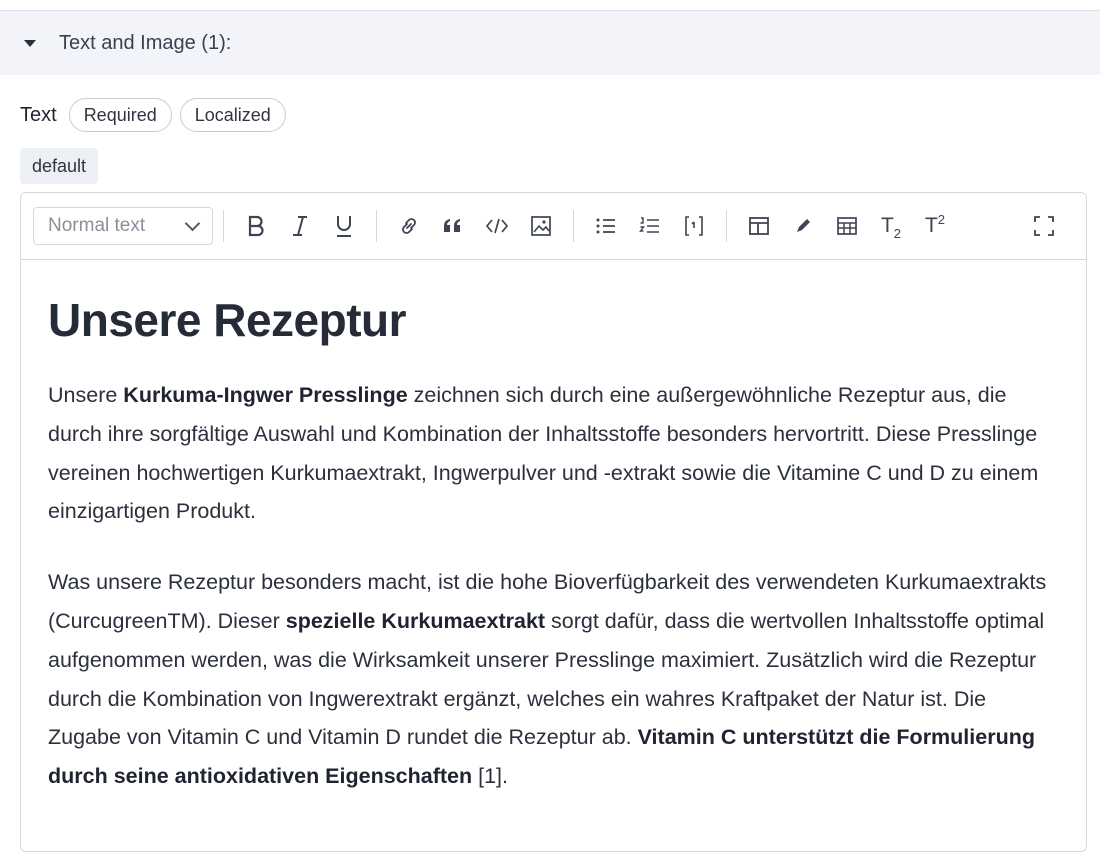 The image size is (1100, 852). I want to click on text-format-select: Normal text, so click(123, 226).